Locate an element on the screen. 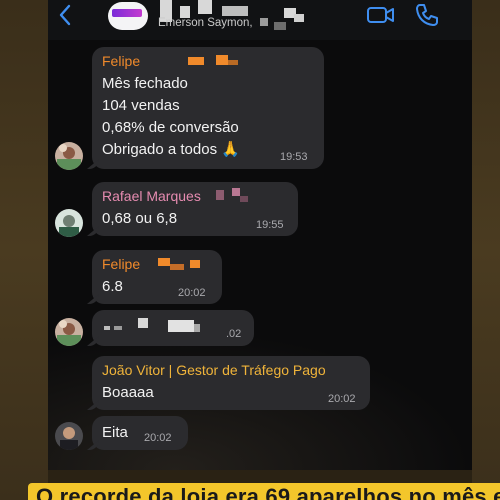 Image resolution: width=500 pixels, height=500 pixels. group-members: Emerson Saymon, is located at coordinates (205, 23).